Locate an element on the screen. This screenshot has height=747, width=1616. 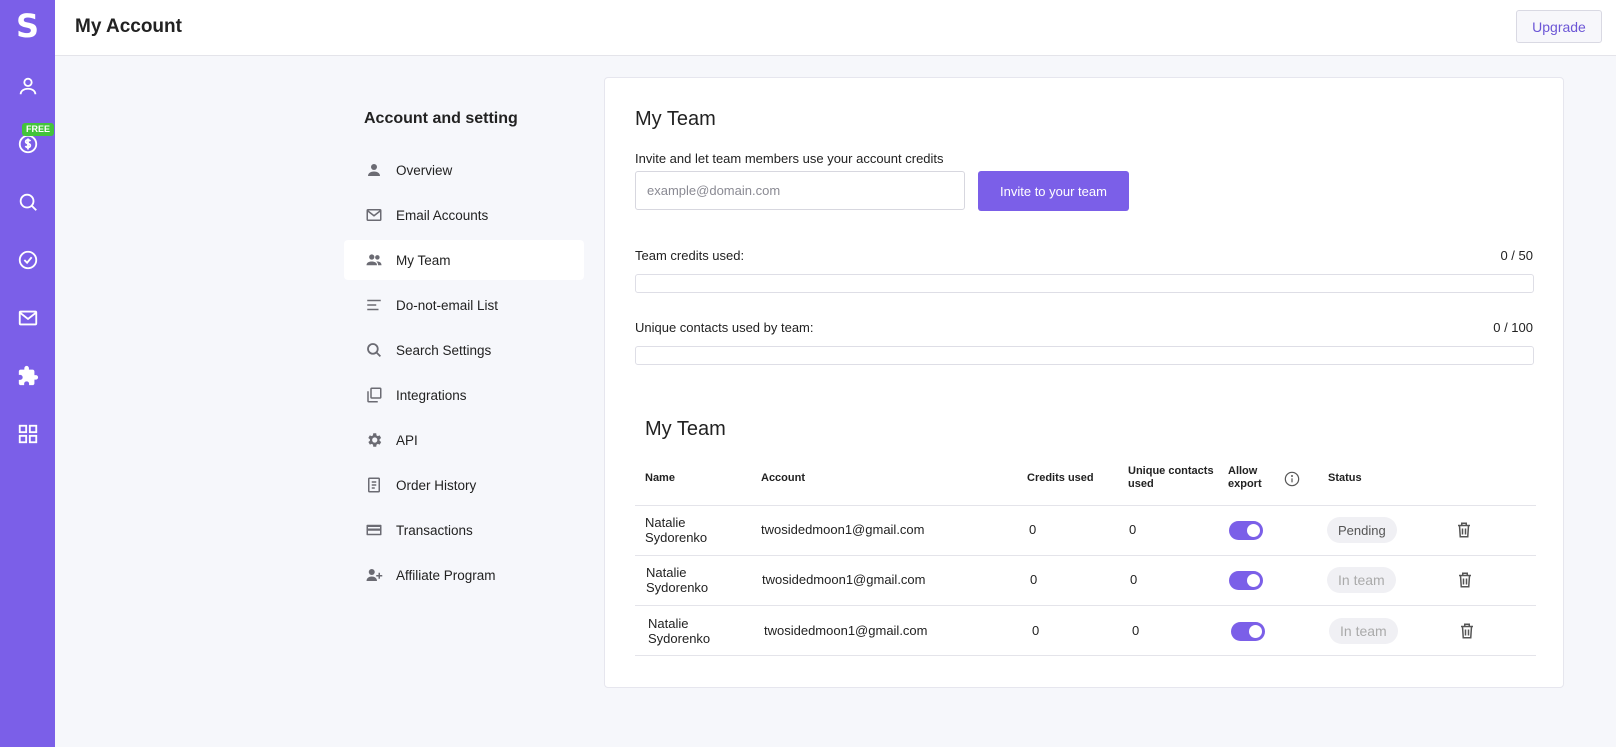
menu-item-do-not-email-list: Do-not-email List is located at coordinates (464, 305).